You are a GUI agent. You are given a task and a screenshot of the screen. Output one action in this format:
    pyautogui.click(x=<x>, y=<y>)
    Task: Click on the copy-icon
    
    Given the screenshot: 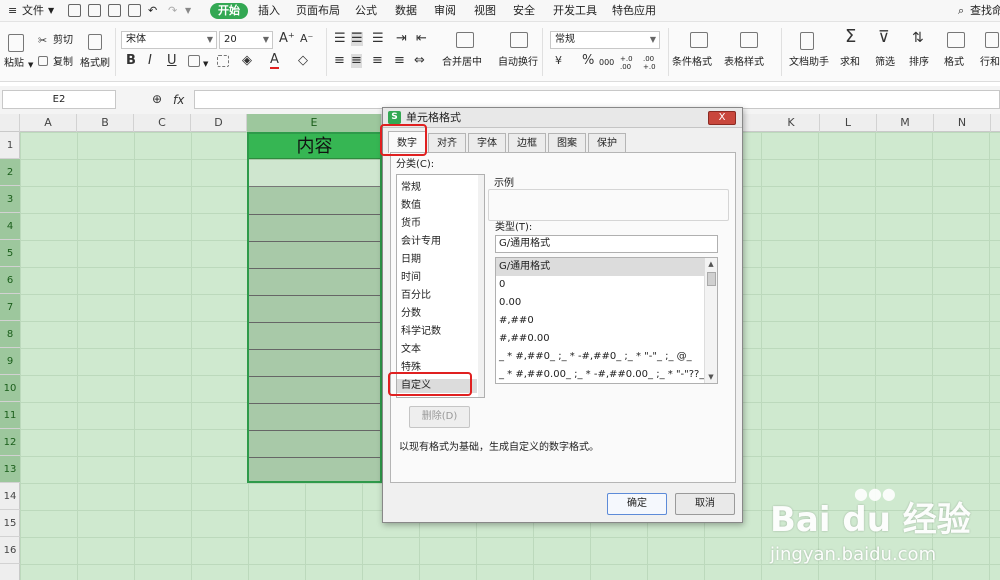 What is the action you would take?
    pyautogui.click(x=43, y=61)
    